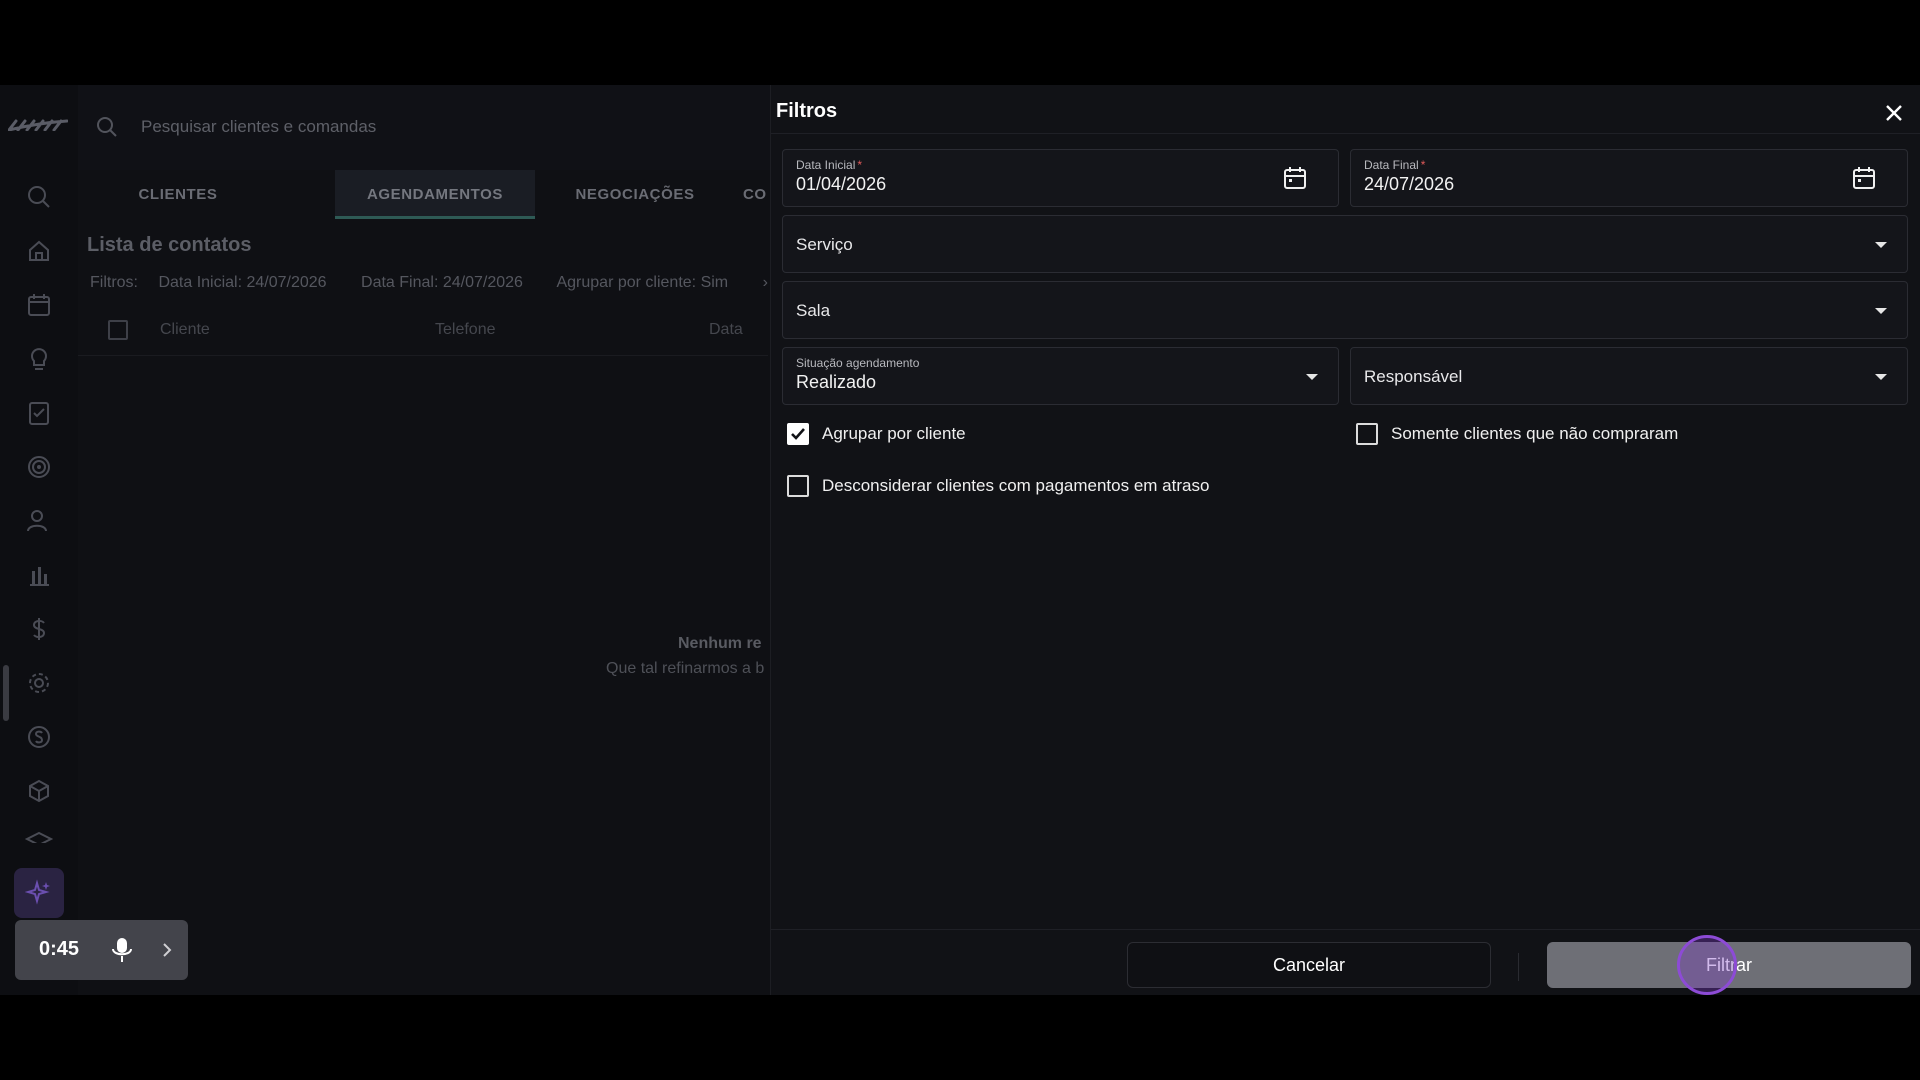 Image resolution: width=1920 pixels, height=1080 pixels. Describe the element at coordinates (813, 310) in the screenshot. I see `room-placeholder: Sala` at that location.